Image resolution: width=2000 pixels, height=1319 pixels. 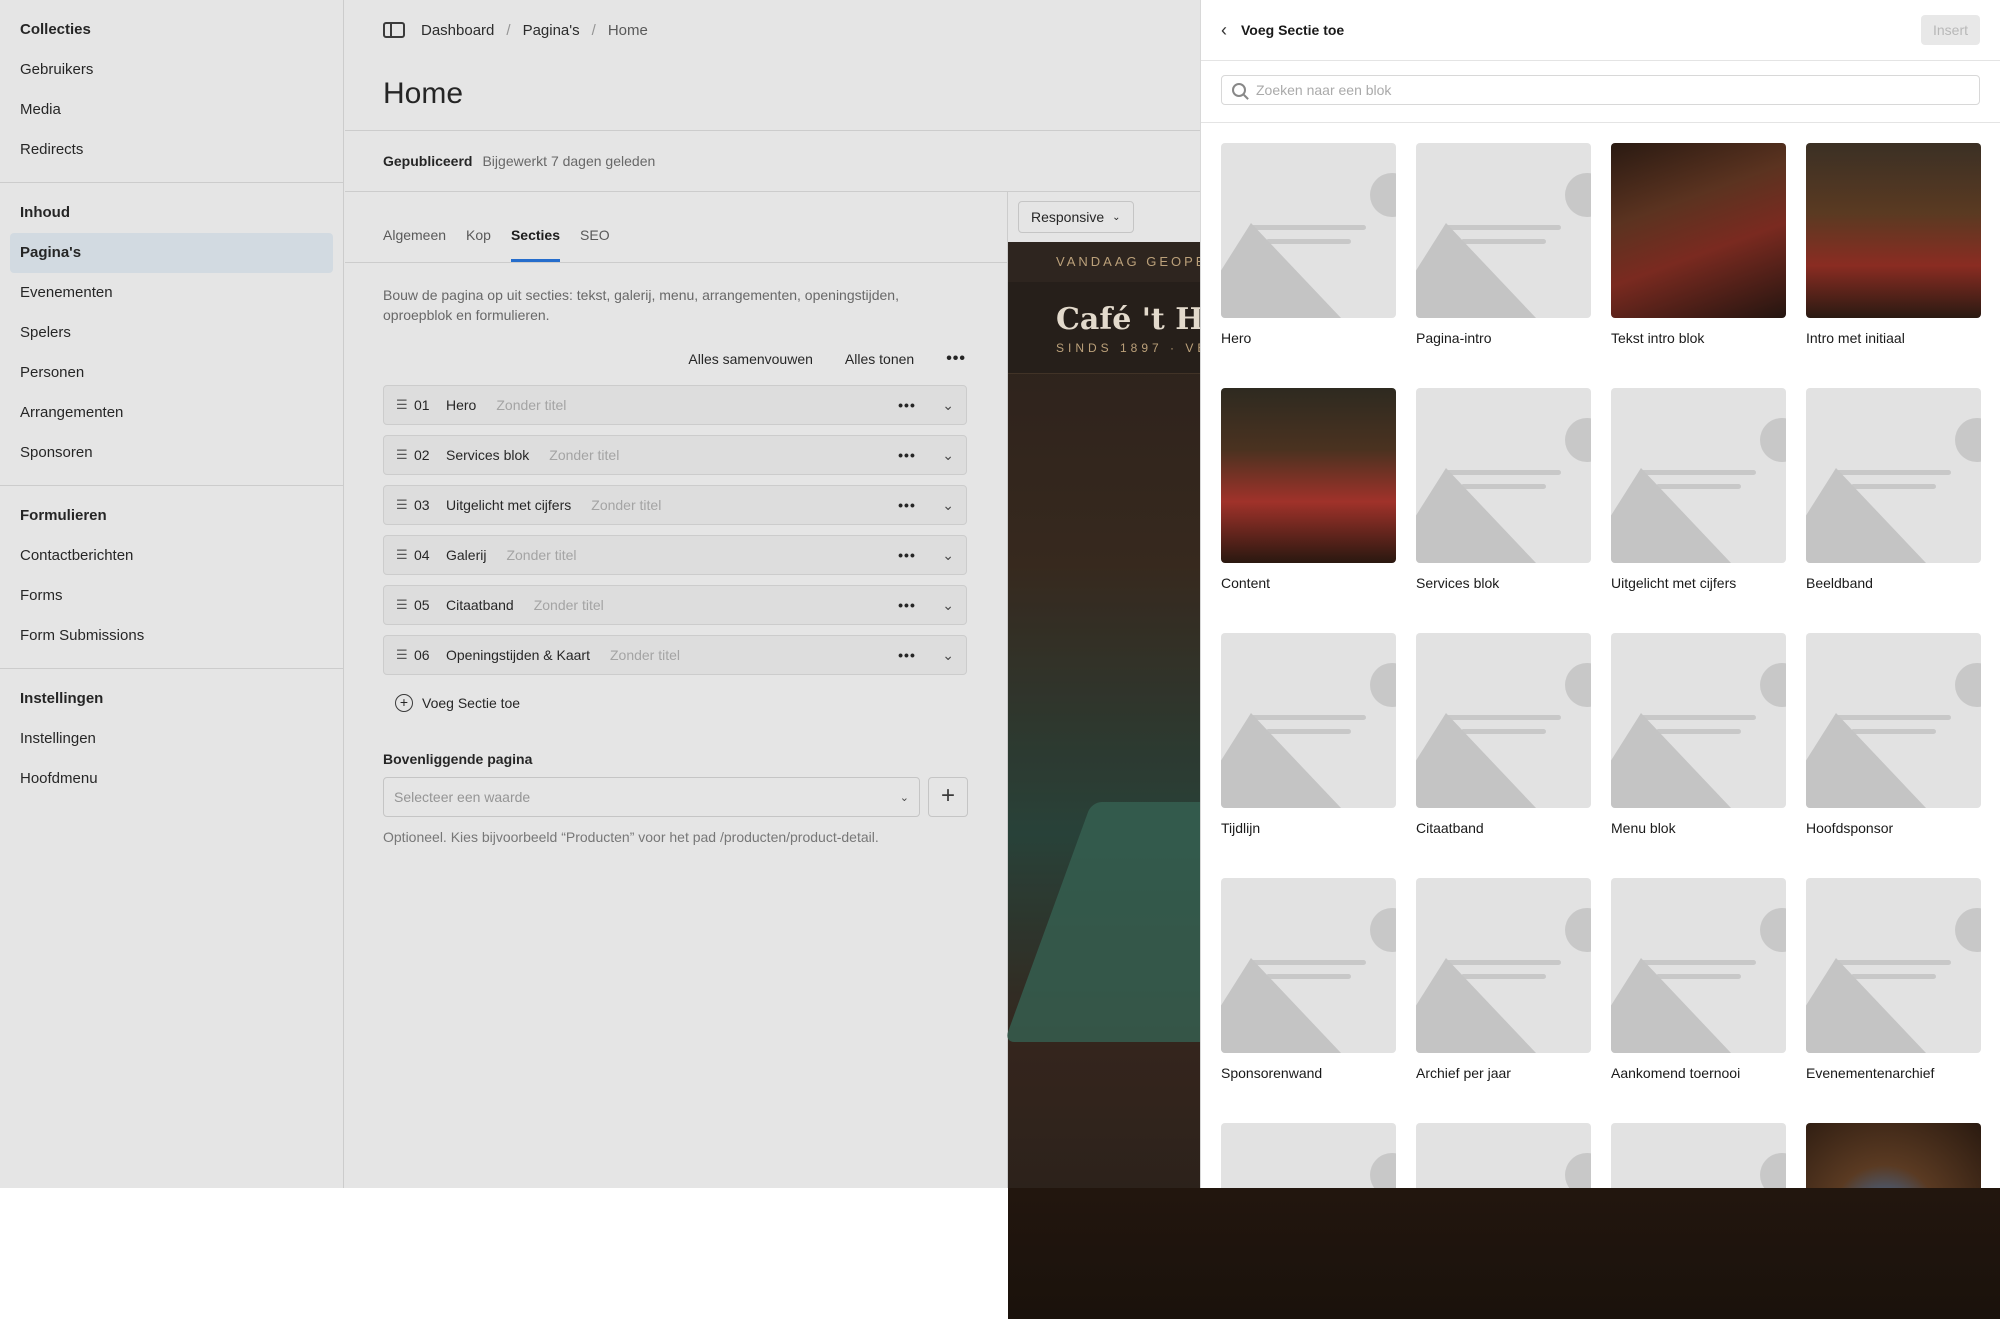 What do you see at coordinates (1839, 583) in the screenshot?
I see `block-label: Beeldband` at bounding box center [1839, 583].